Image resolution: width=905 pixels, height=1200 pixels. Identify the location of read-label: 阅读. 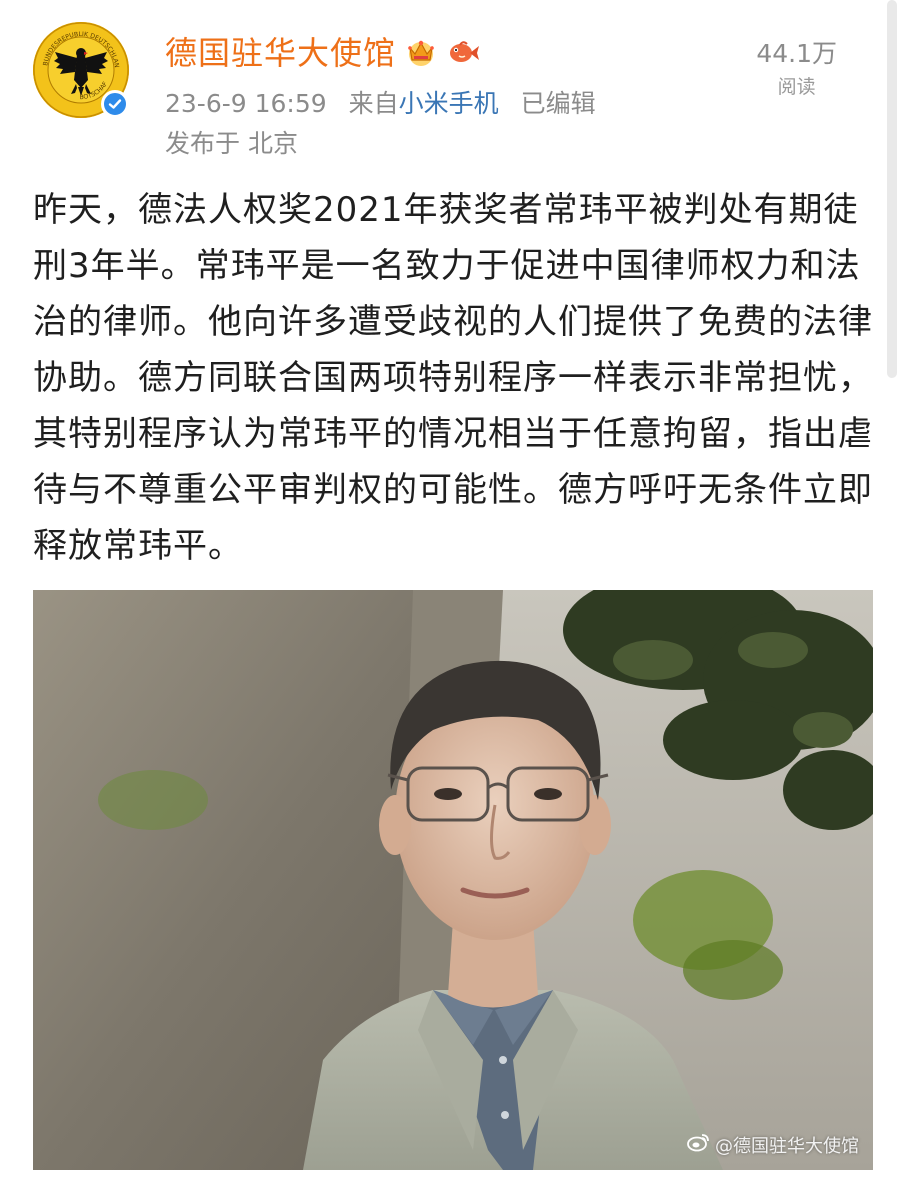
(796, 87).